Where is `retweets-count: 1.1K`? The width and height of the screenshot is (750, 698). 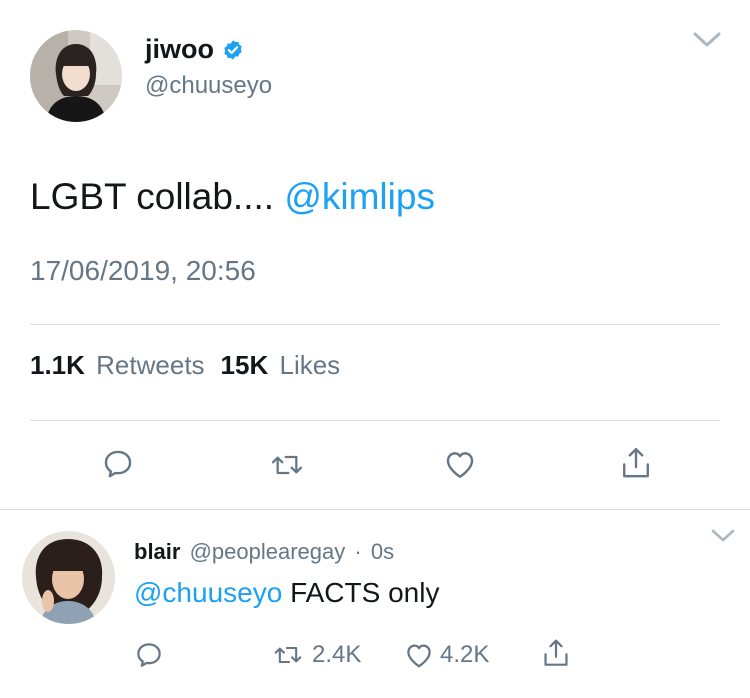 retweets-count: 1.1K is located at coordinates (57, 365).